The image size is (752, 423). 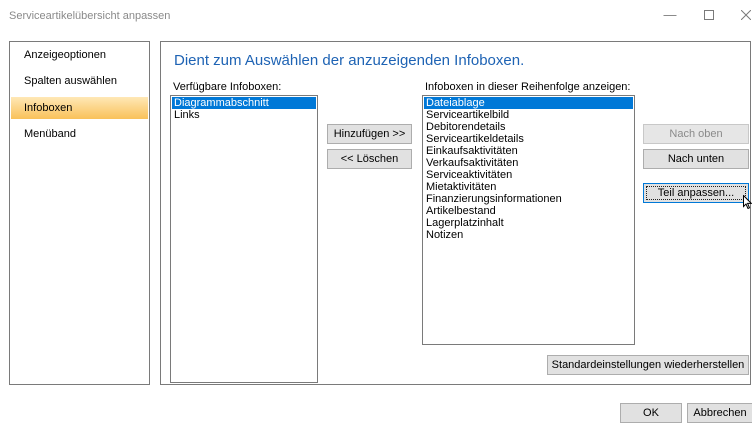 What do you see at coordinates (528, 211) in the screenshot?
I see `list-item: Artikelbestand` at bounding box center [528, 211].